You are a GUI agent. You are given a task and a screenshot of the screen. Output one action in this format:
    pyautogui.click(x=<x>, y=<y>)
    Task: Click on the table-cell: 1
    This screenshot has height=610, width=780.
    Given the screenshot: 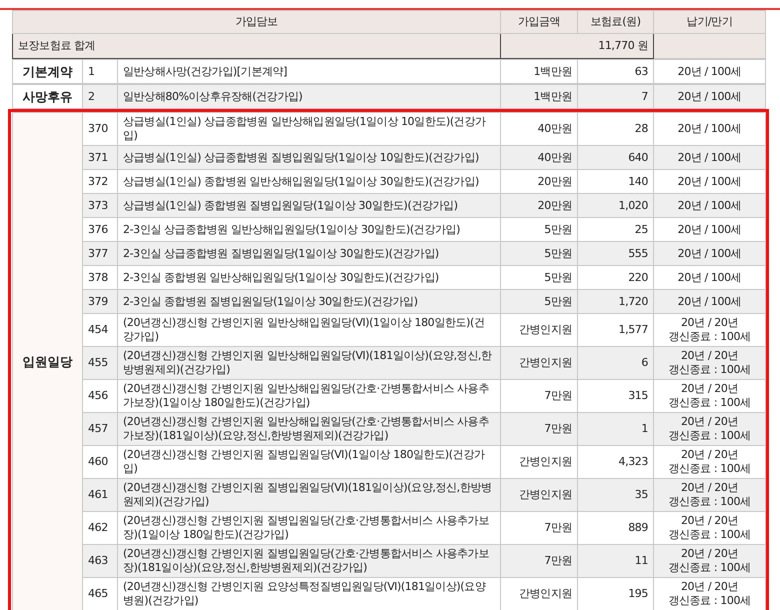 What is the action you would take?
    pyautogui.click(x=100, y=72)
    